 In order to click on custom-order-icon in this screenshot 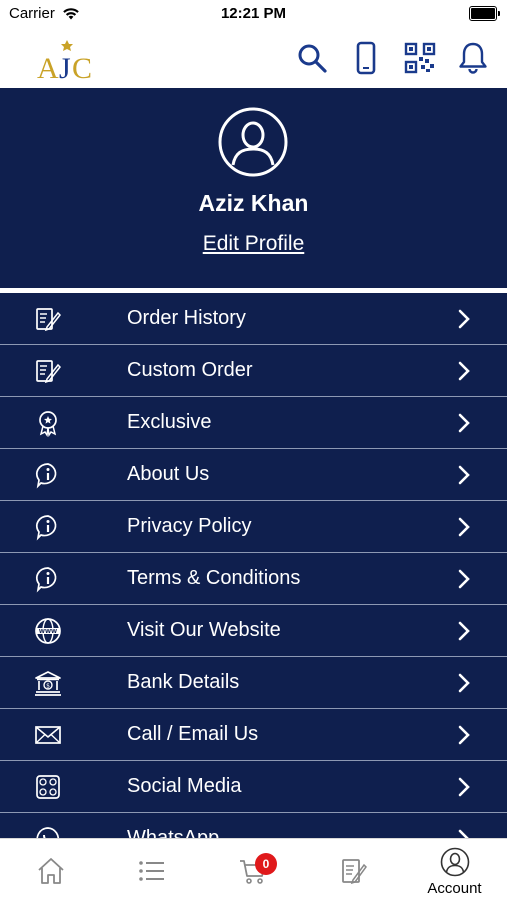, I will do `click(49, 372)`.